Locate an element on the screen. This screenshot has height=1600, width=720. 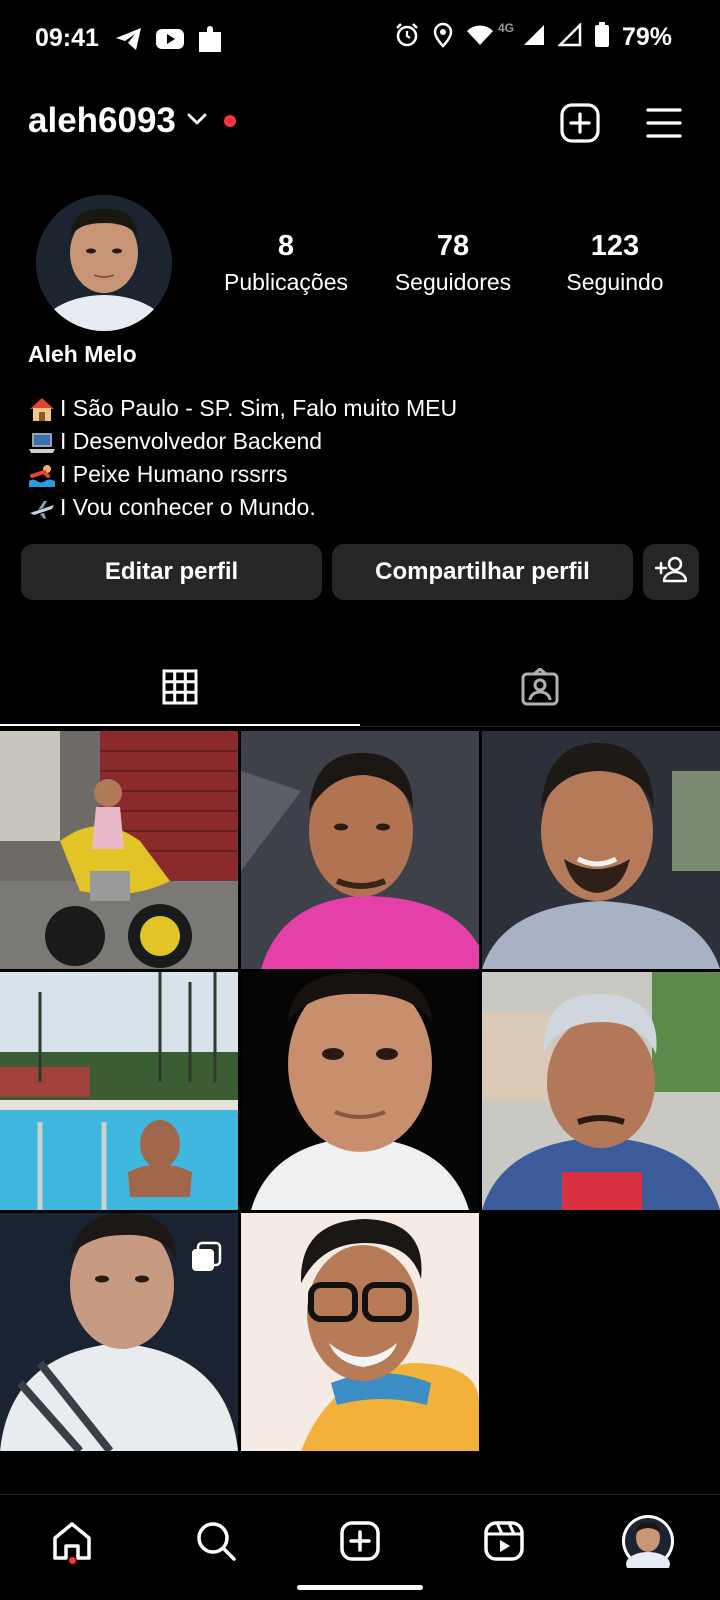
discover-people-button is located at coordinates (671, 572).